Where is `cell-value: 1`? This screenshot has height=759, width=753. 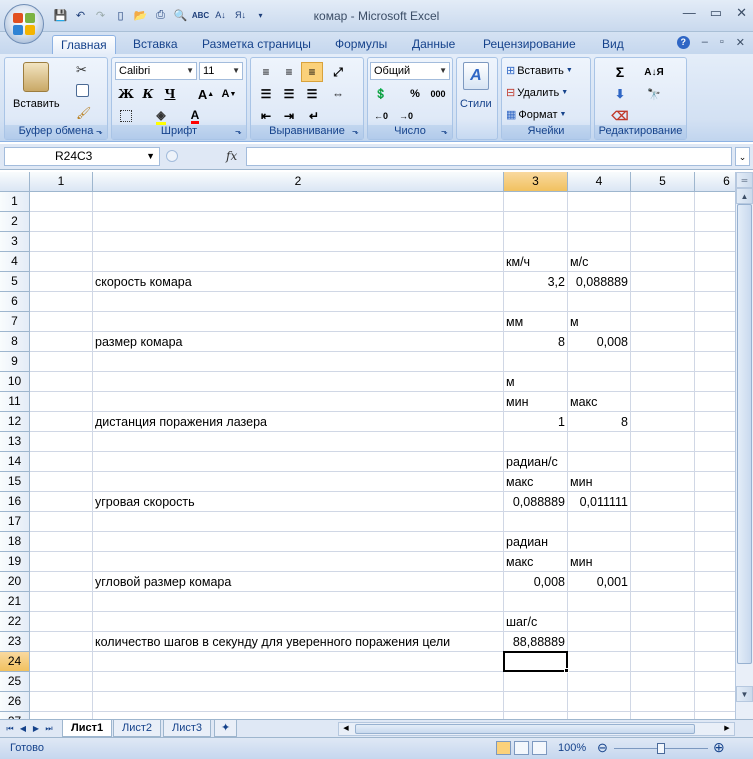
cell-value: 1 is located at coordinates (536, 422).